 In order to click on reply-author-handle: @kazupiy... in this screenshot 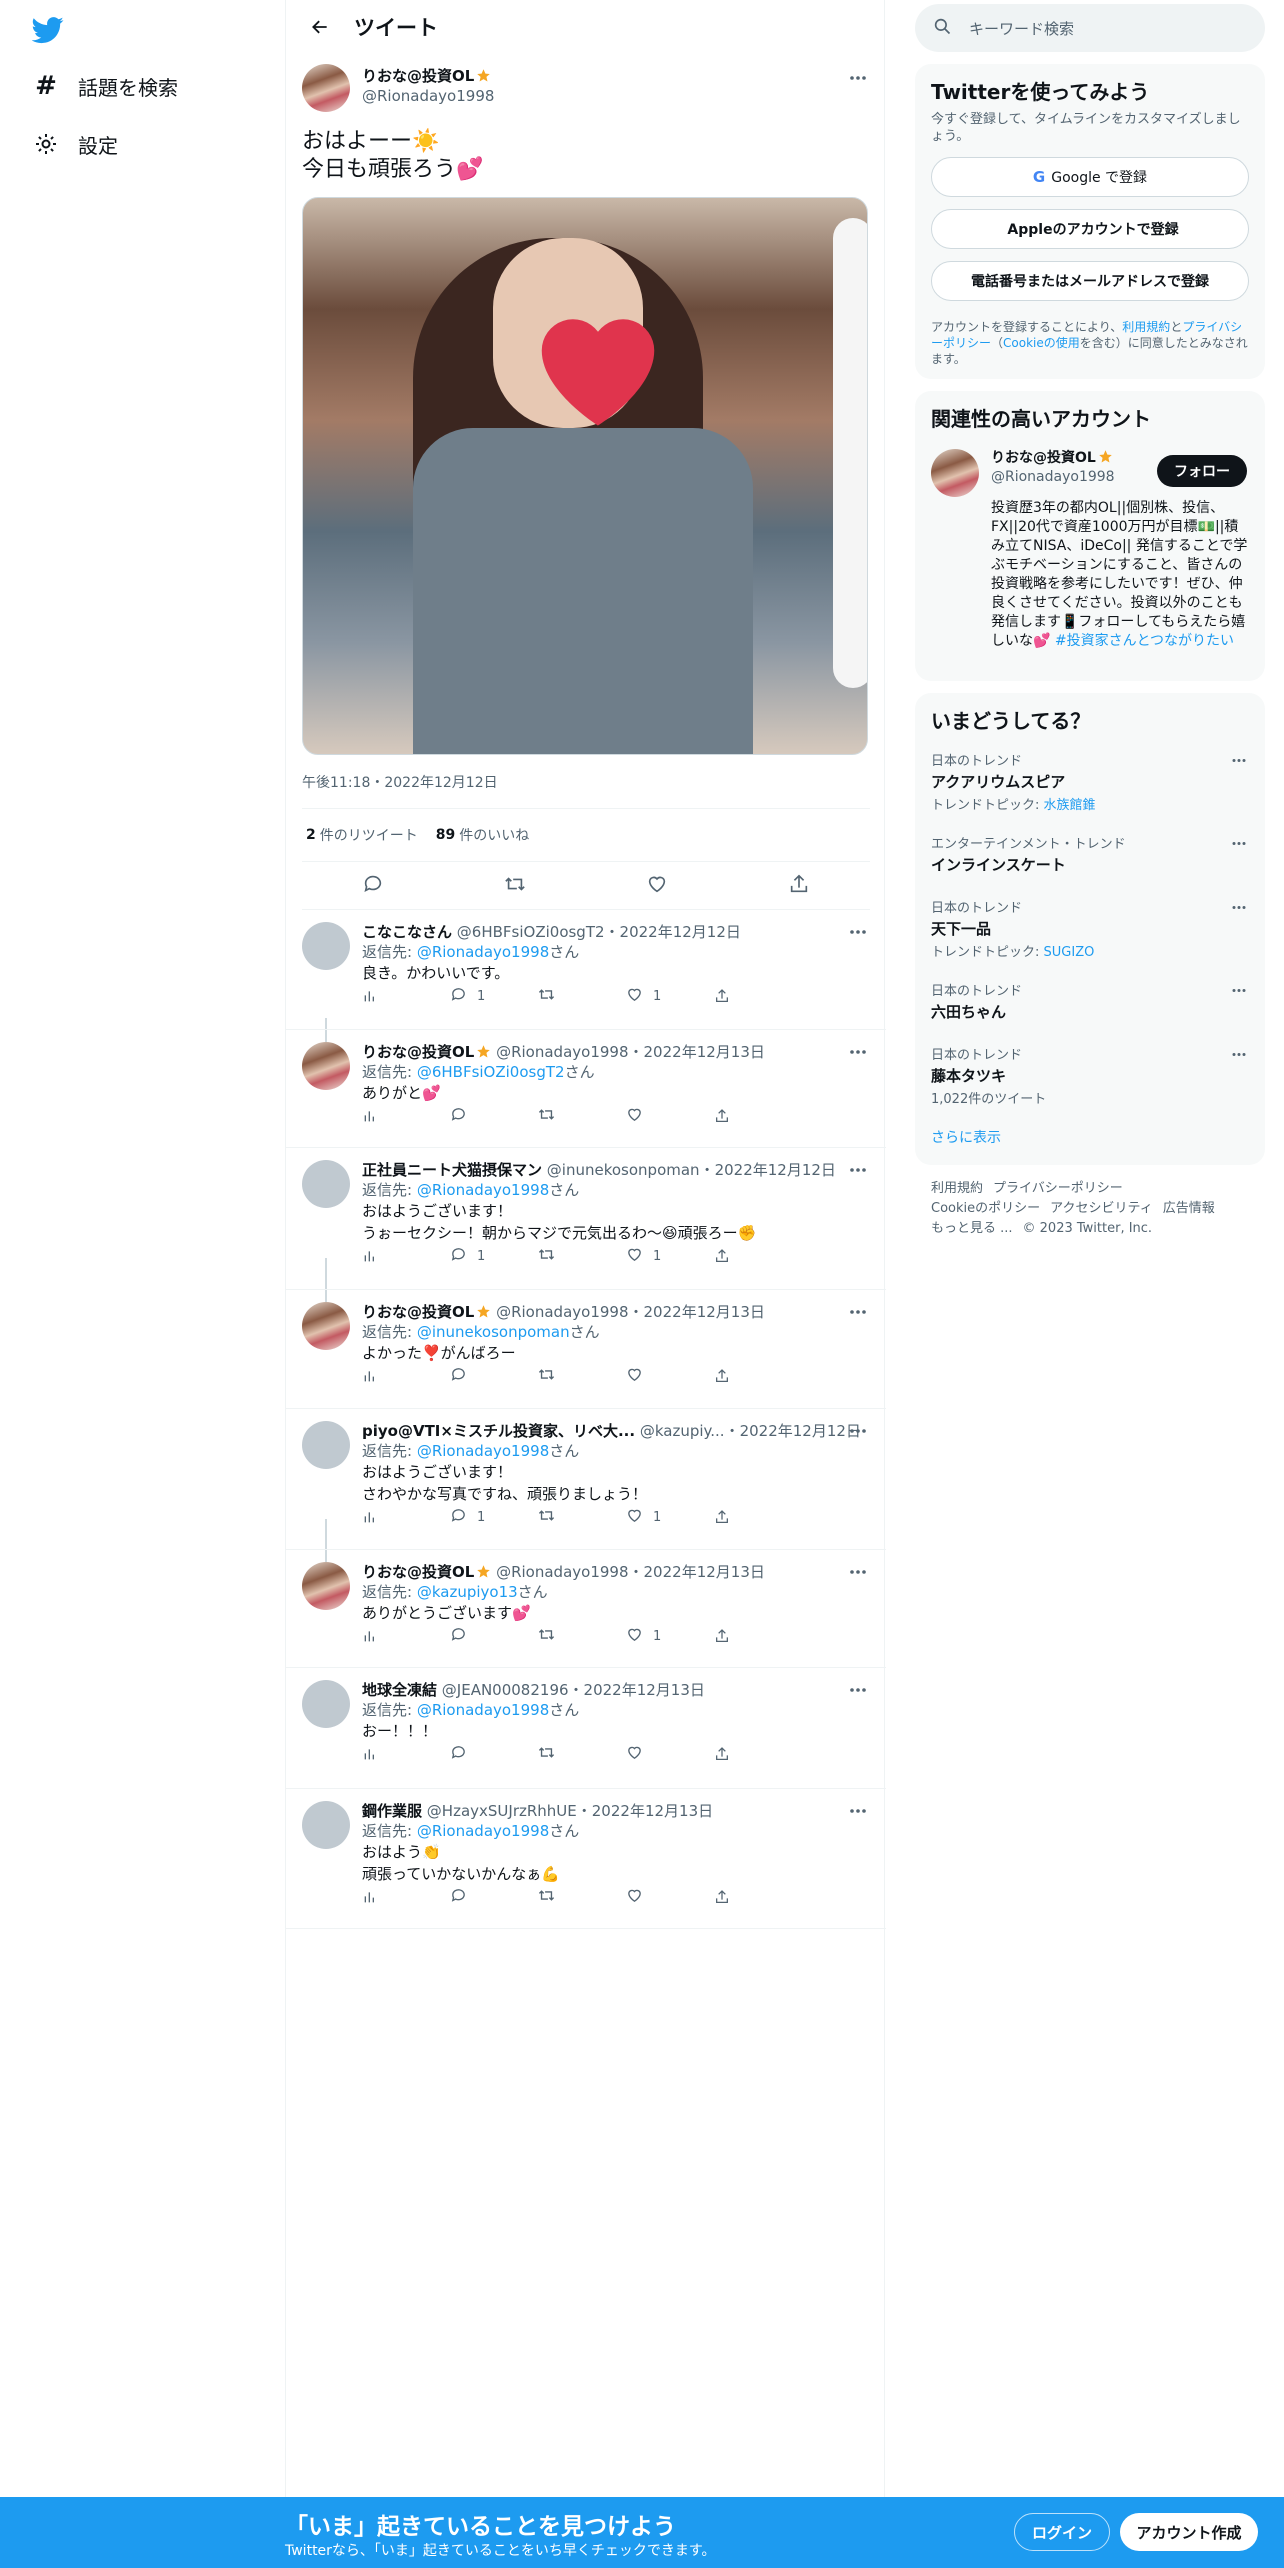, I will do `click(682, 1431)`.